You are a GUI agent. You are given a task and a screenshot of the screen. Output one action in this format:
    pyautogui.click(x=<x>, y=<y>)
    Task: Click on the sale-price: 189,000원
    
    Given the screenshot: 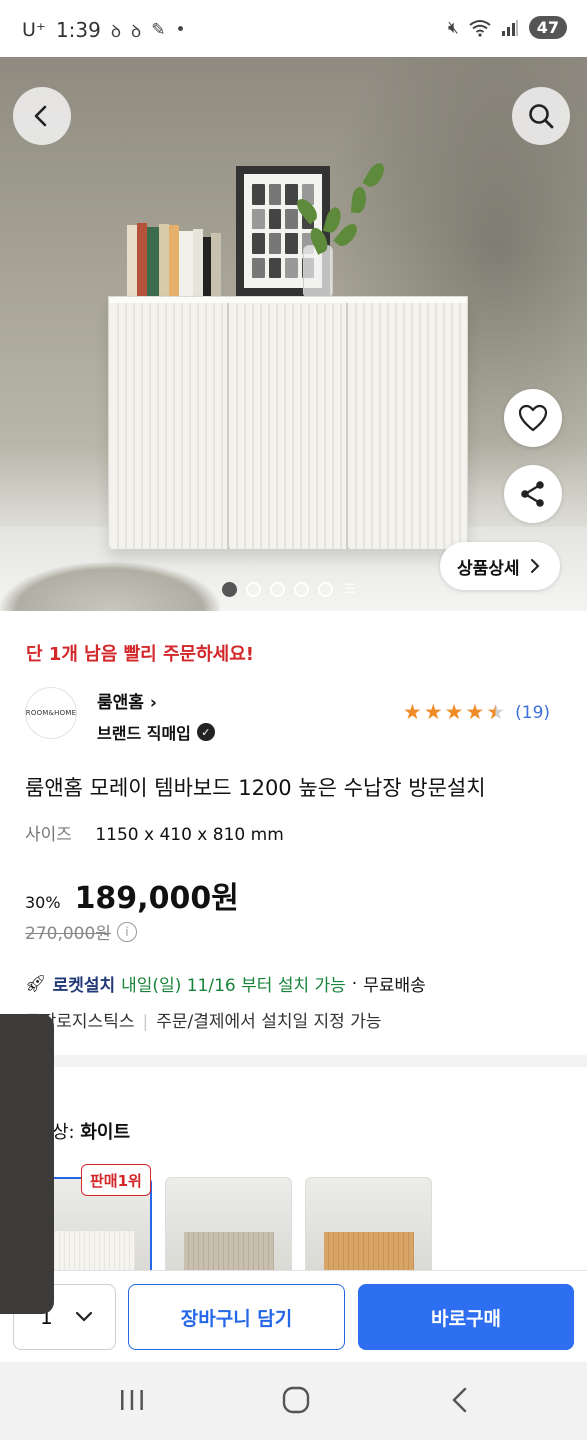 What is the action you would take?
    pyautogui.click(x=156, y=898)
    